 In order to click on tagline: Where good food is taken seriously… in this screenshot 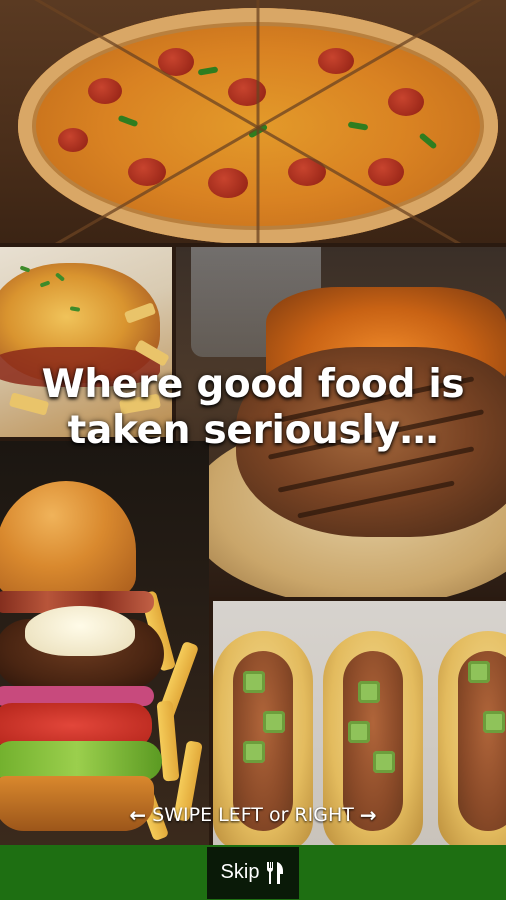, I will do `click(253, 408)`.